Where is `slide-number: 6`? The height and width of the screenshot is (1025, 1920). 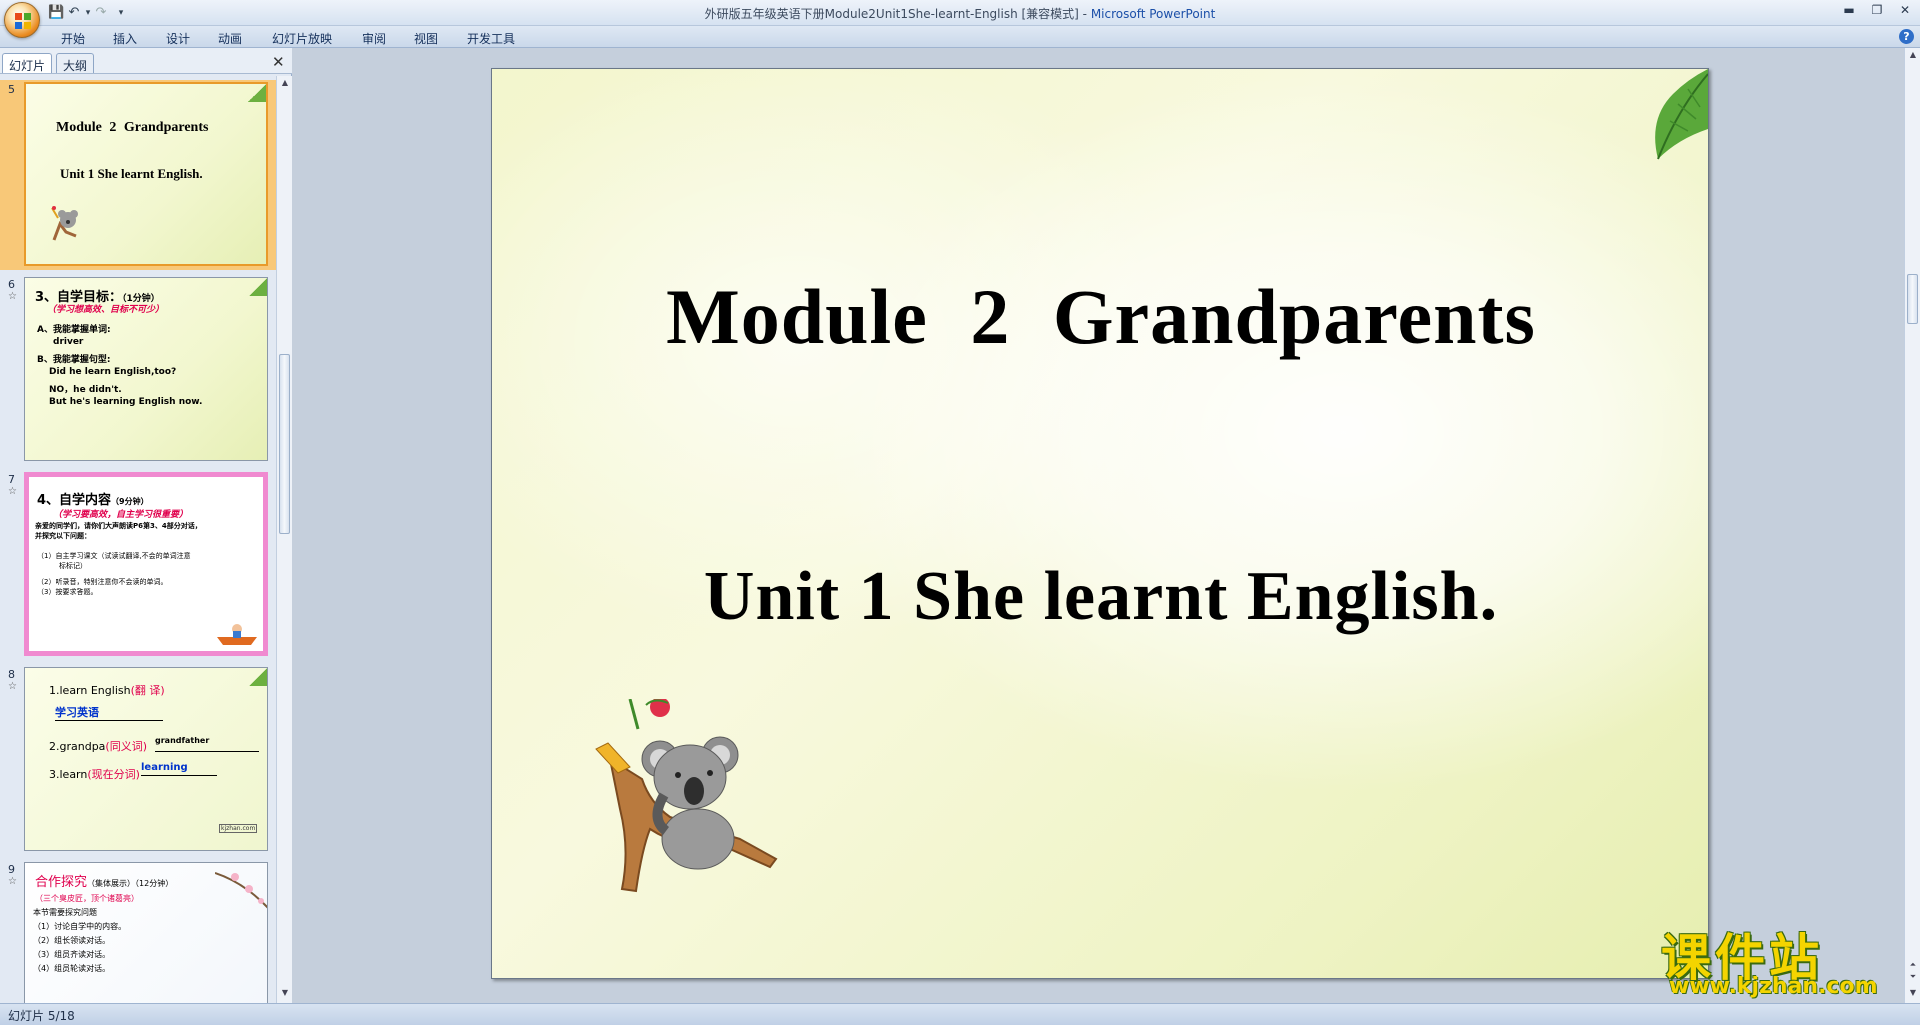
slide-number: 6 is located at coordinates (11, 284).